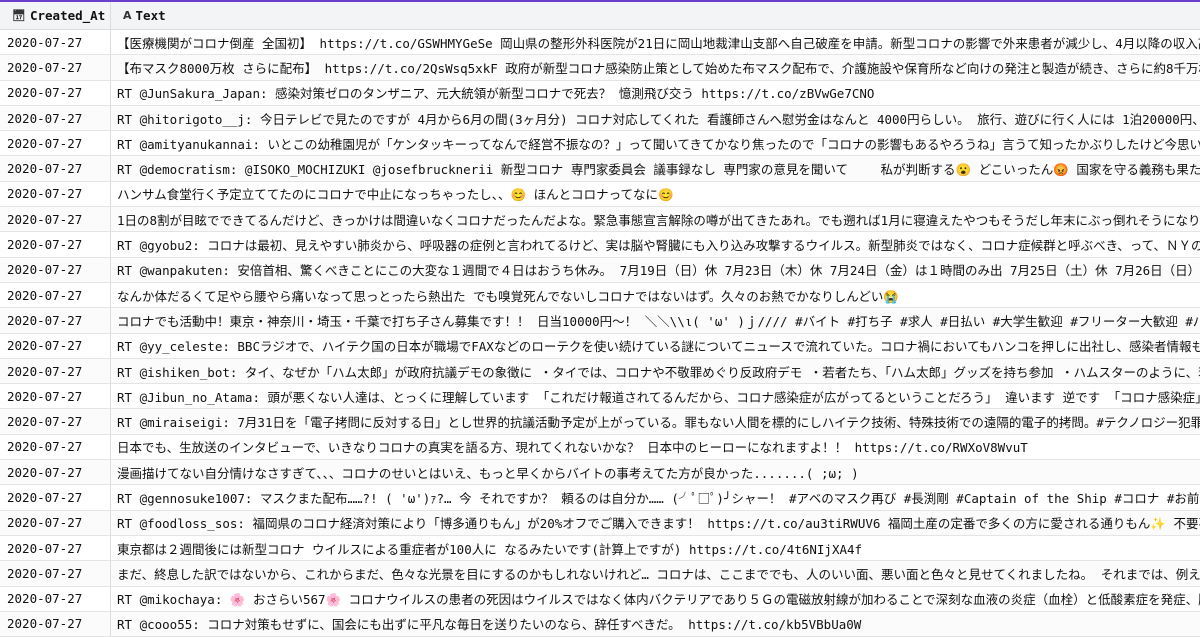 The image size is (1200, 637). Describe the element at coordinates (67, 15) in the screenshot. I see `column-header-label: Created_At` at that location.